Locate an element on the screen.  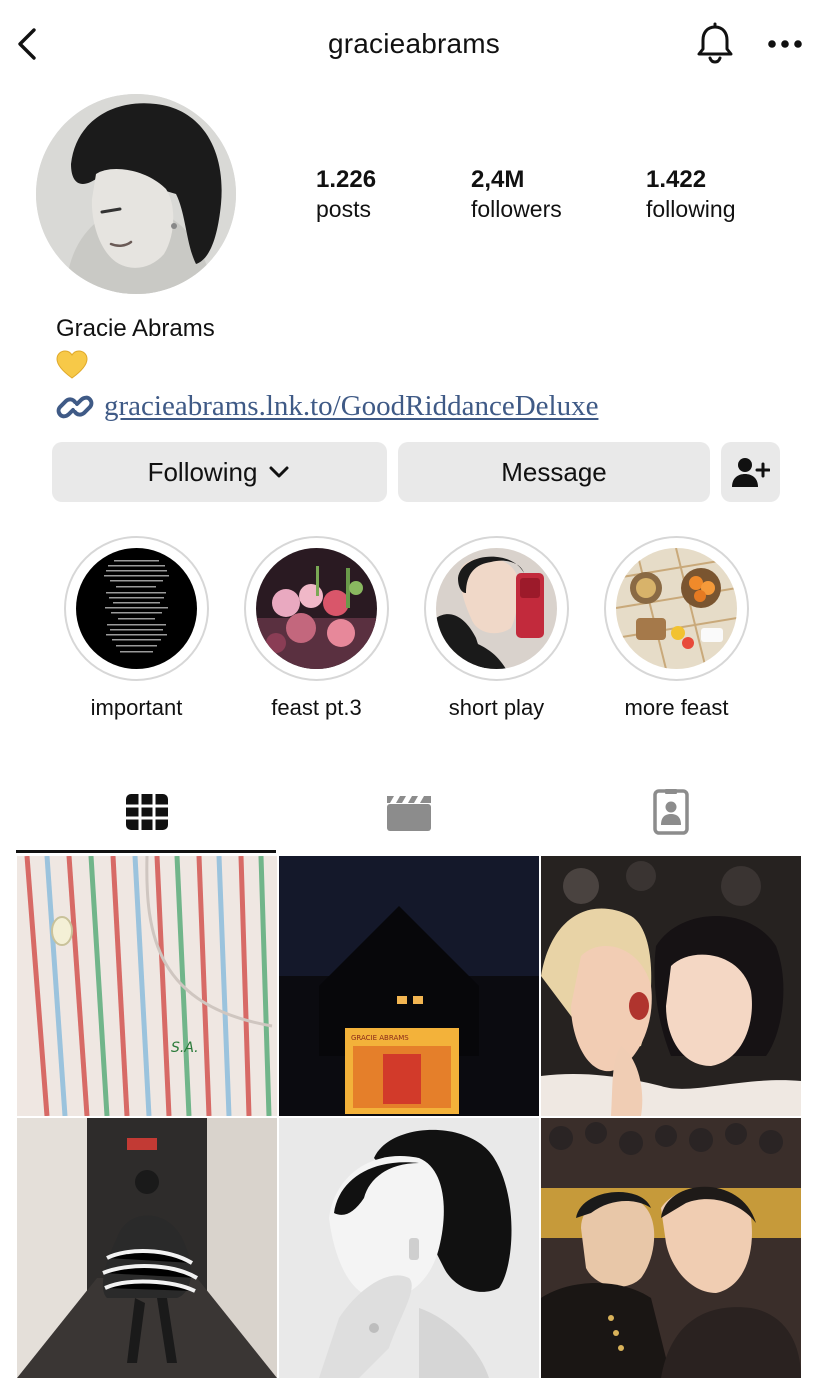
person-add-icon is located at coordinates (750, 472).